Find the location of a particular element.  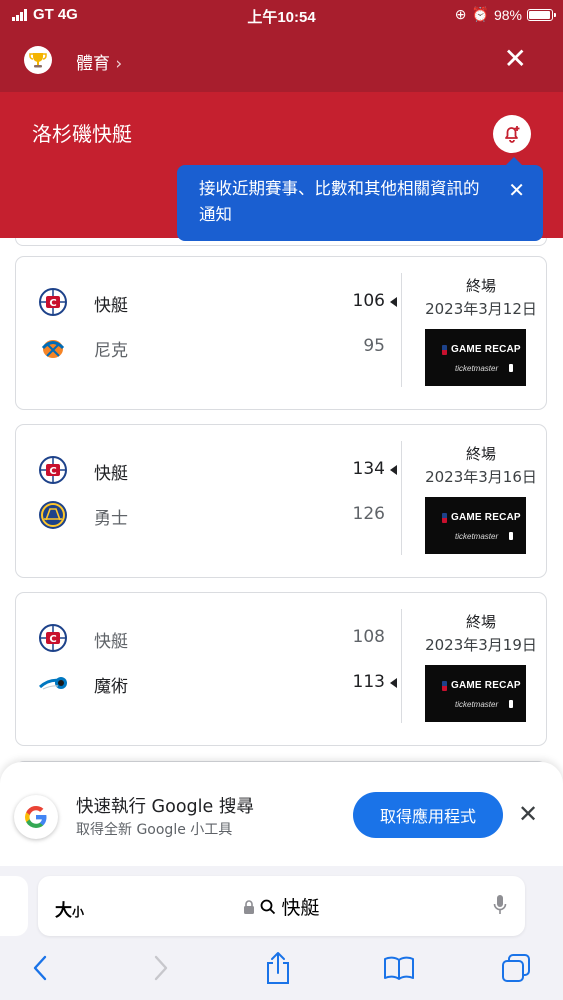

browser-bottom-bar: 大小 快艇 is located at coordinates (281, 933).